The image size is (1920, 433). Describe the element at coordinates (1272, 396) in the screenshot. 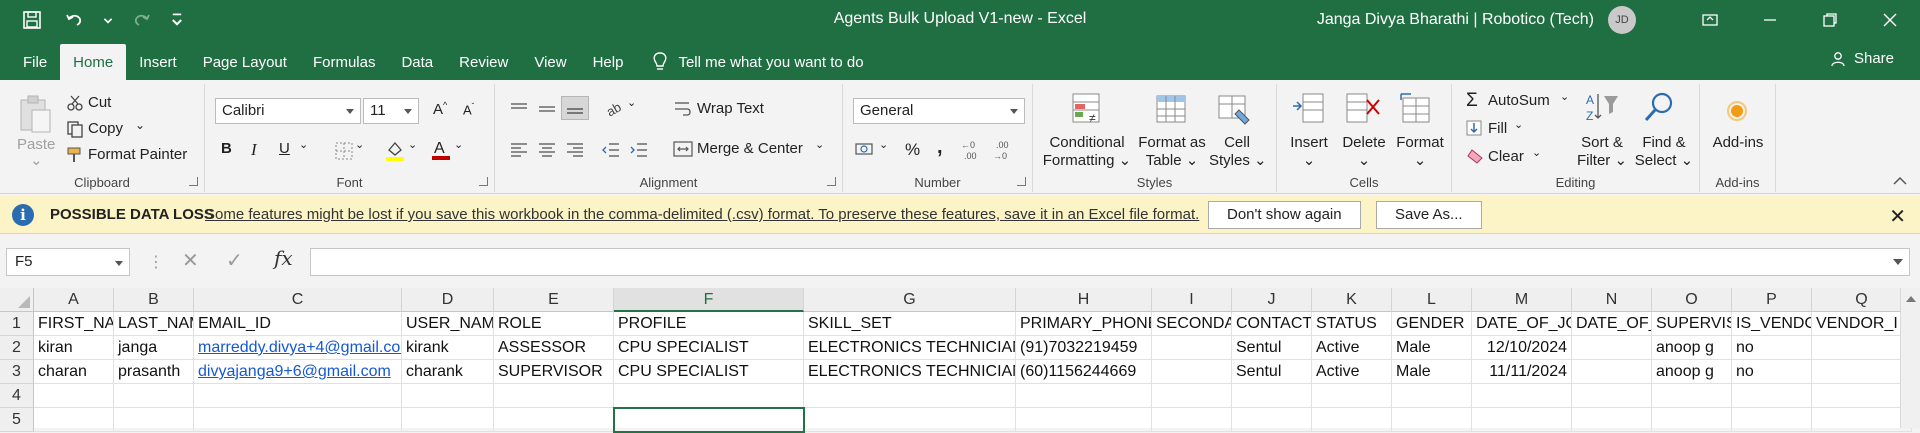

I see `cell-j4` at that location.